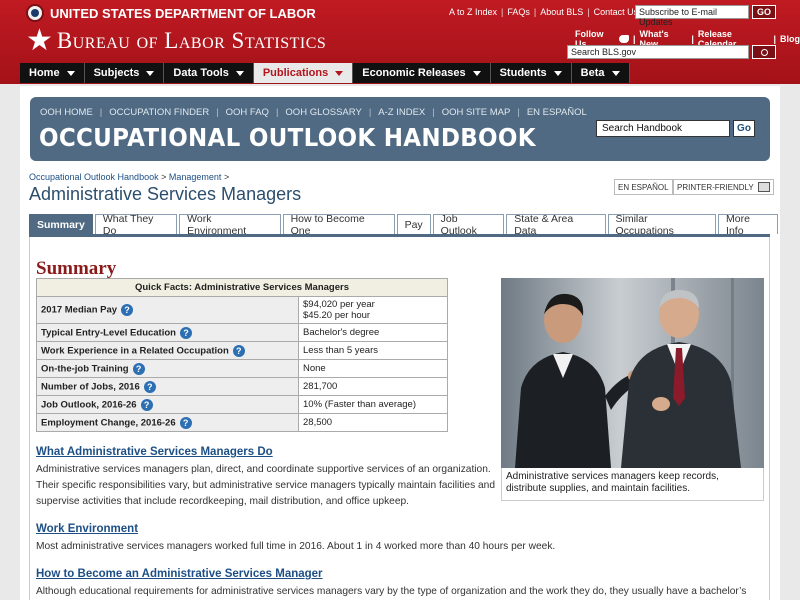 The height and width of the screenshot is (600, 800). I want to click on summary-heading: Summary, so click(76, 268).